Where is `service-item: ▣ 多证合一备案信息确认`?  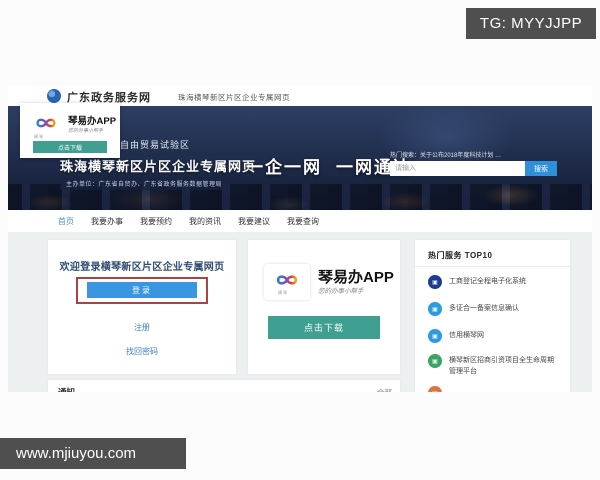
service-item: ▣ 多证合一备案信息确认 is located at coordinates (494, 309).